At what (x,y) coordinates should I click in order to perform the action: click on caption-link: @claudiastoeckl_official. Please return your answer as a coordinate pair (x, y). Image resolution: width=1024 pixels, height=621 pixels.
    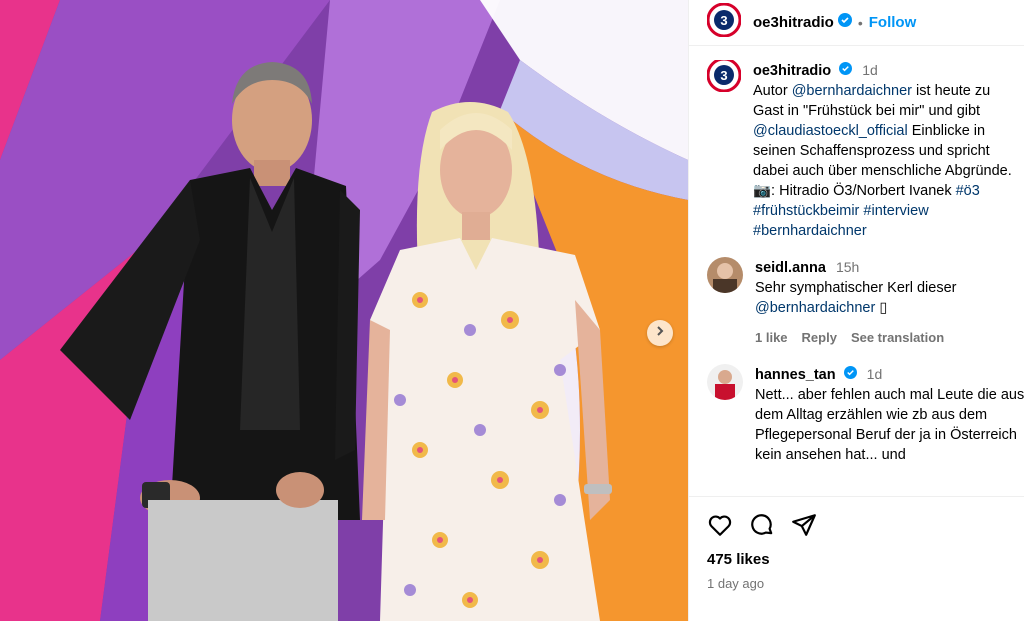
    Looking at the image, I should click on (830, 131).